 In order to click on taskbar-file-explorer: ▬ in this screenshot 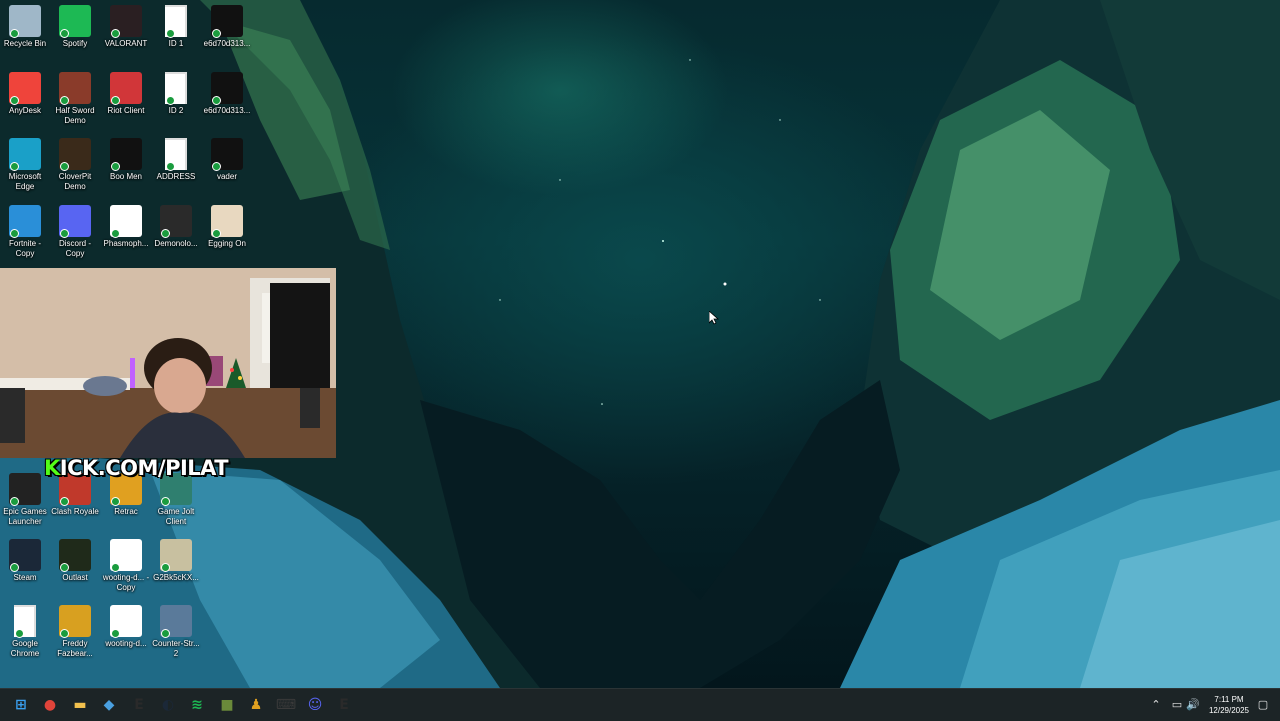, I will do `click(80, 705)`.